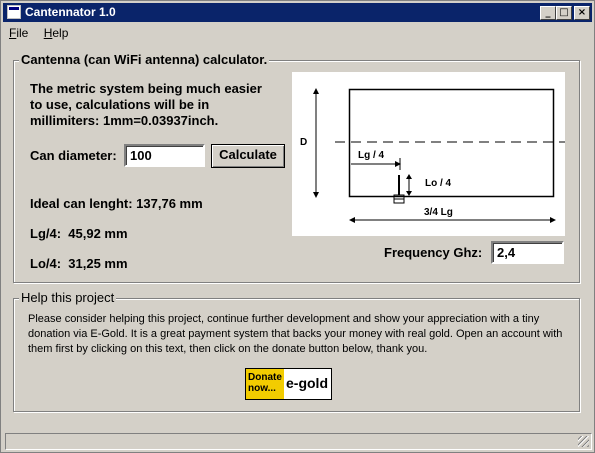 Image resolution: width=595 pixels, height=453 pixels. I want to click on window-title: Cantennator 1.0, so click(70, 12).